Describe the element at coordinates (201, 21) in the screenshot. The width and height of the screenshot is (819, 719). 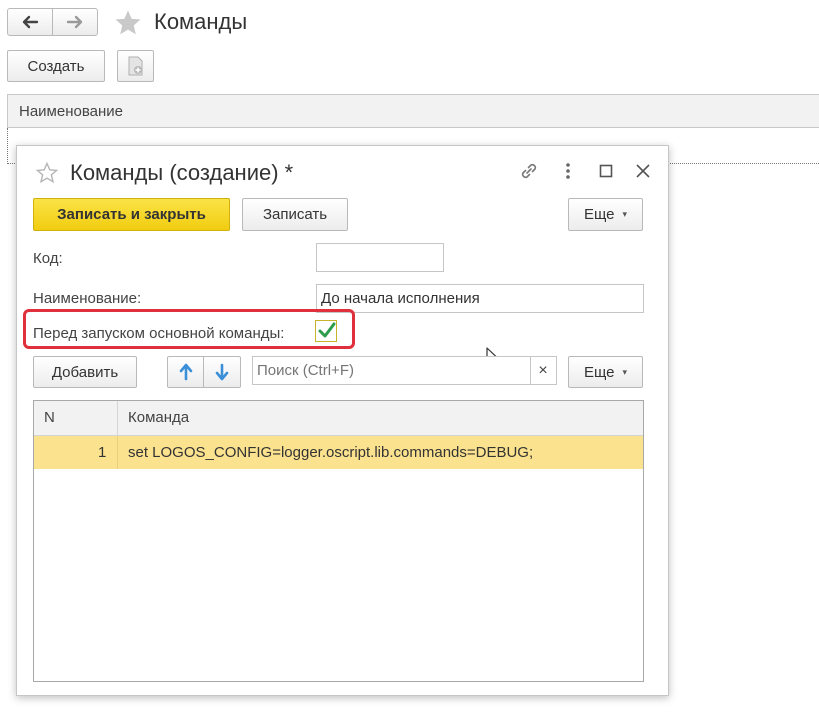
I see `page-title: Команды` at that location.